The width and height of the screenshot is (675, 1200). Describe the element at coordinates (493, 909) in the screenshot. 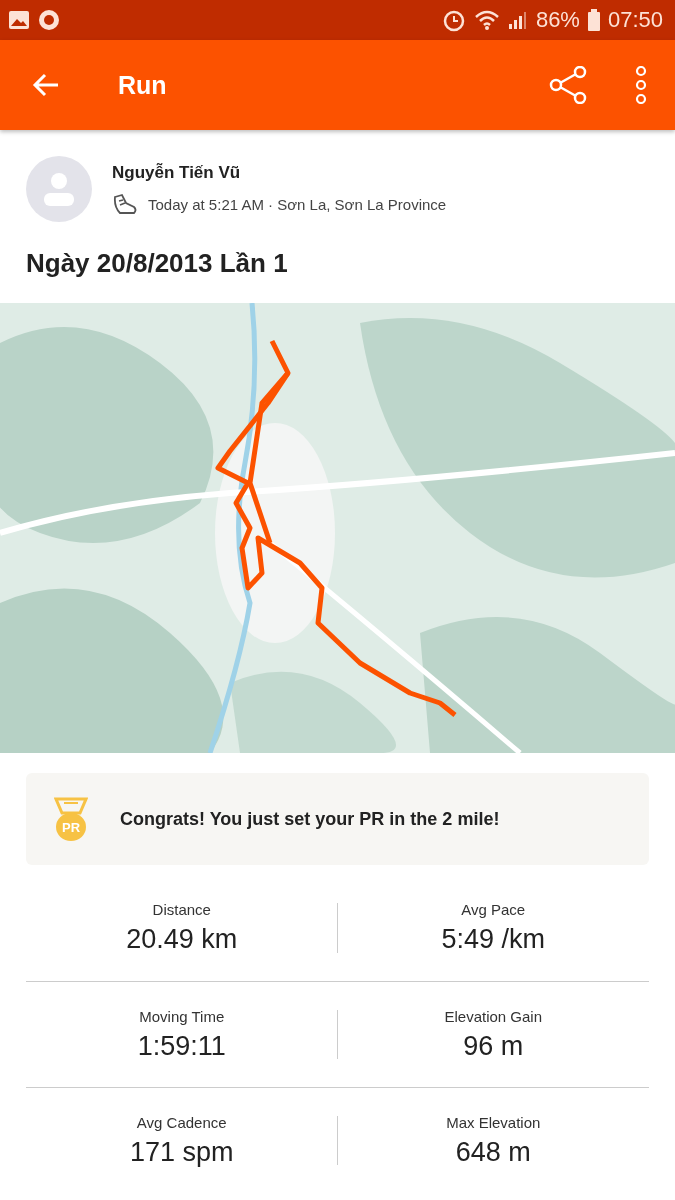

I see `stat-label: Avg Pace` at that location.